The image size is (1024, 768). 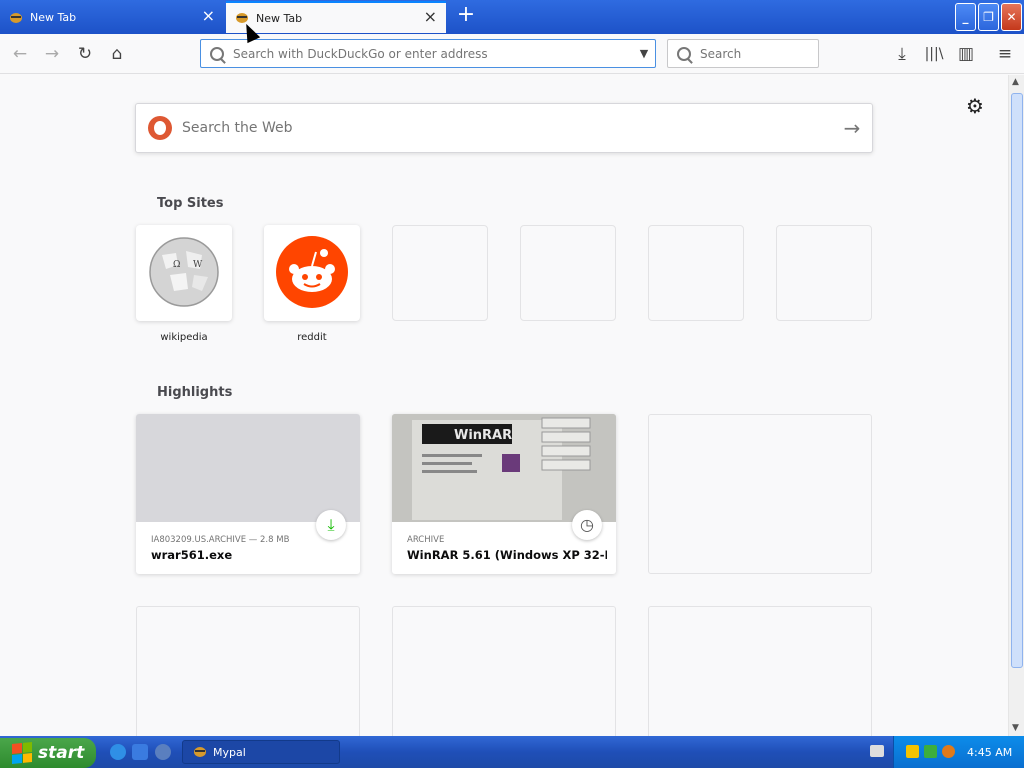 What do you see at coordinates (958, 752) in the screenshot?
I see `system-tray: 4:45 AM` at bounding box center [958, 752].